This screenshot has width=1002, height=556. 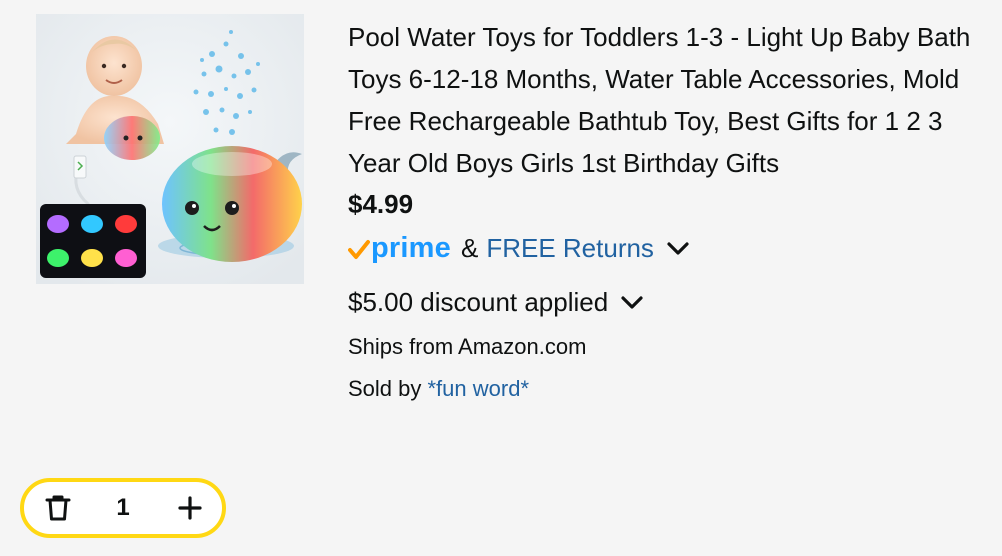 I want to click on discount-row: $5.00 discount applied, so click(x=663, y=302).